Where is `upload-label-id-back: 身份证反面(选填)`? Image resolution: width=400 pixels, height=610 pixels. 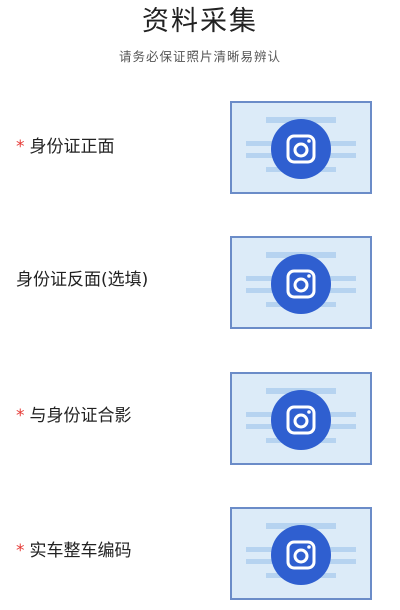 upload-label-id-back: 身份证反面(选填) is located at coordinates (83, 280).